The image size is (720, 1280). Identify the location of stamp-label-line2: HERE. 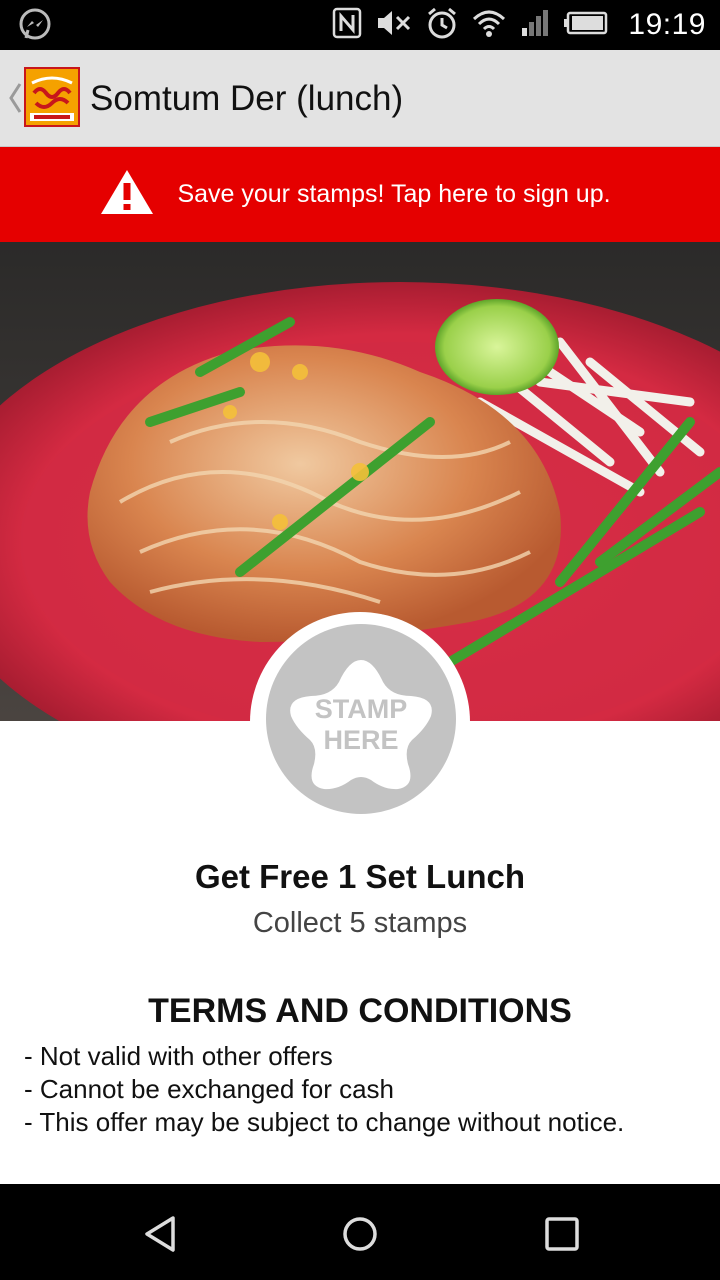
(361, 740).